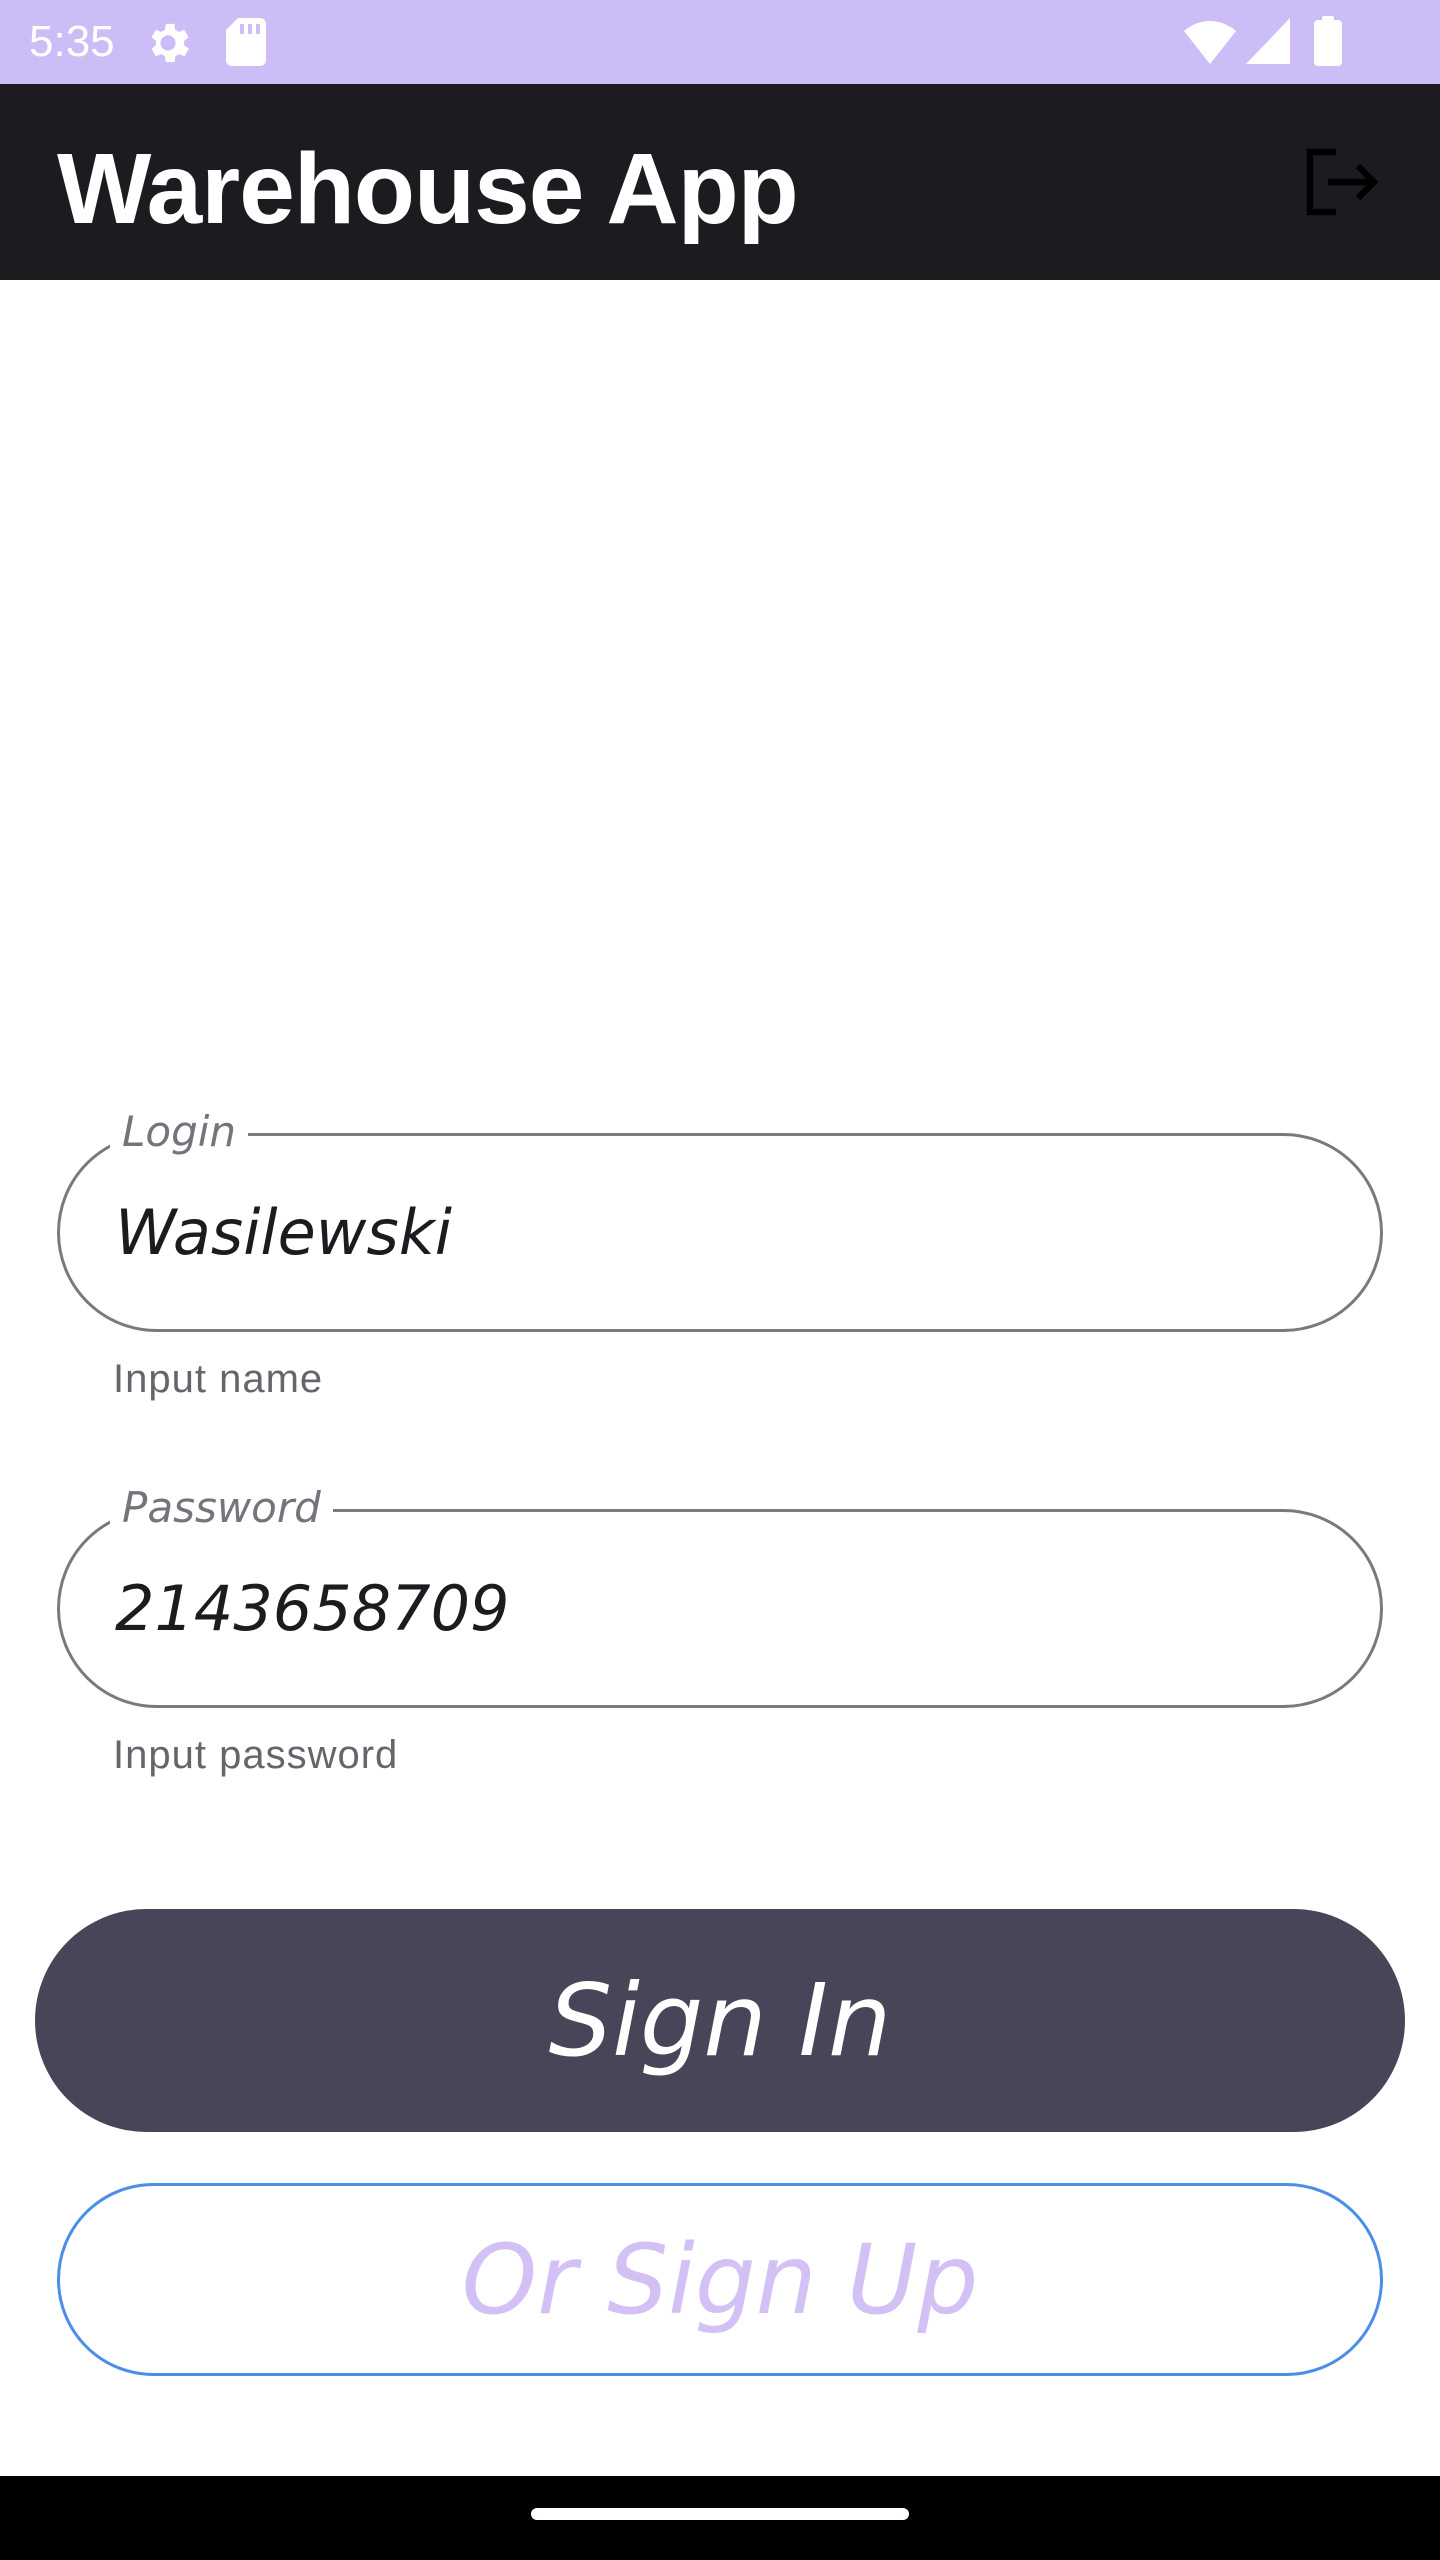 The height and width of the screenshot is (2560, 1440). Describe the element at coordinates (720, 2514) in the screenshot. I see `home-gesture-handle` at that location.